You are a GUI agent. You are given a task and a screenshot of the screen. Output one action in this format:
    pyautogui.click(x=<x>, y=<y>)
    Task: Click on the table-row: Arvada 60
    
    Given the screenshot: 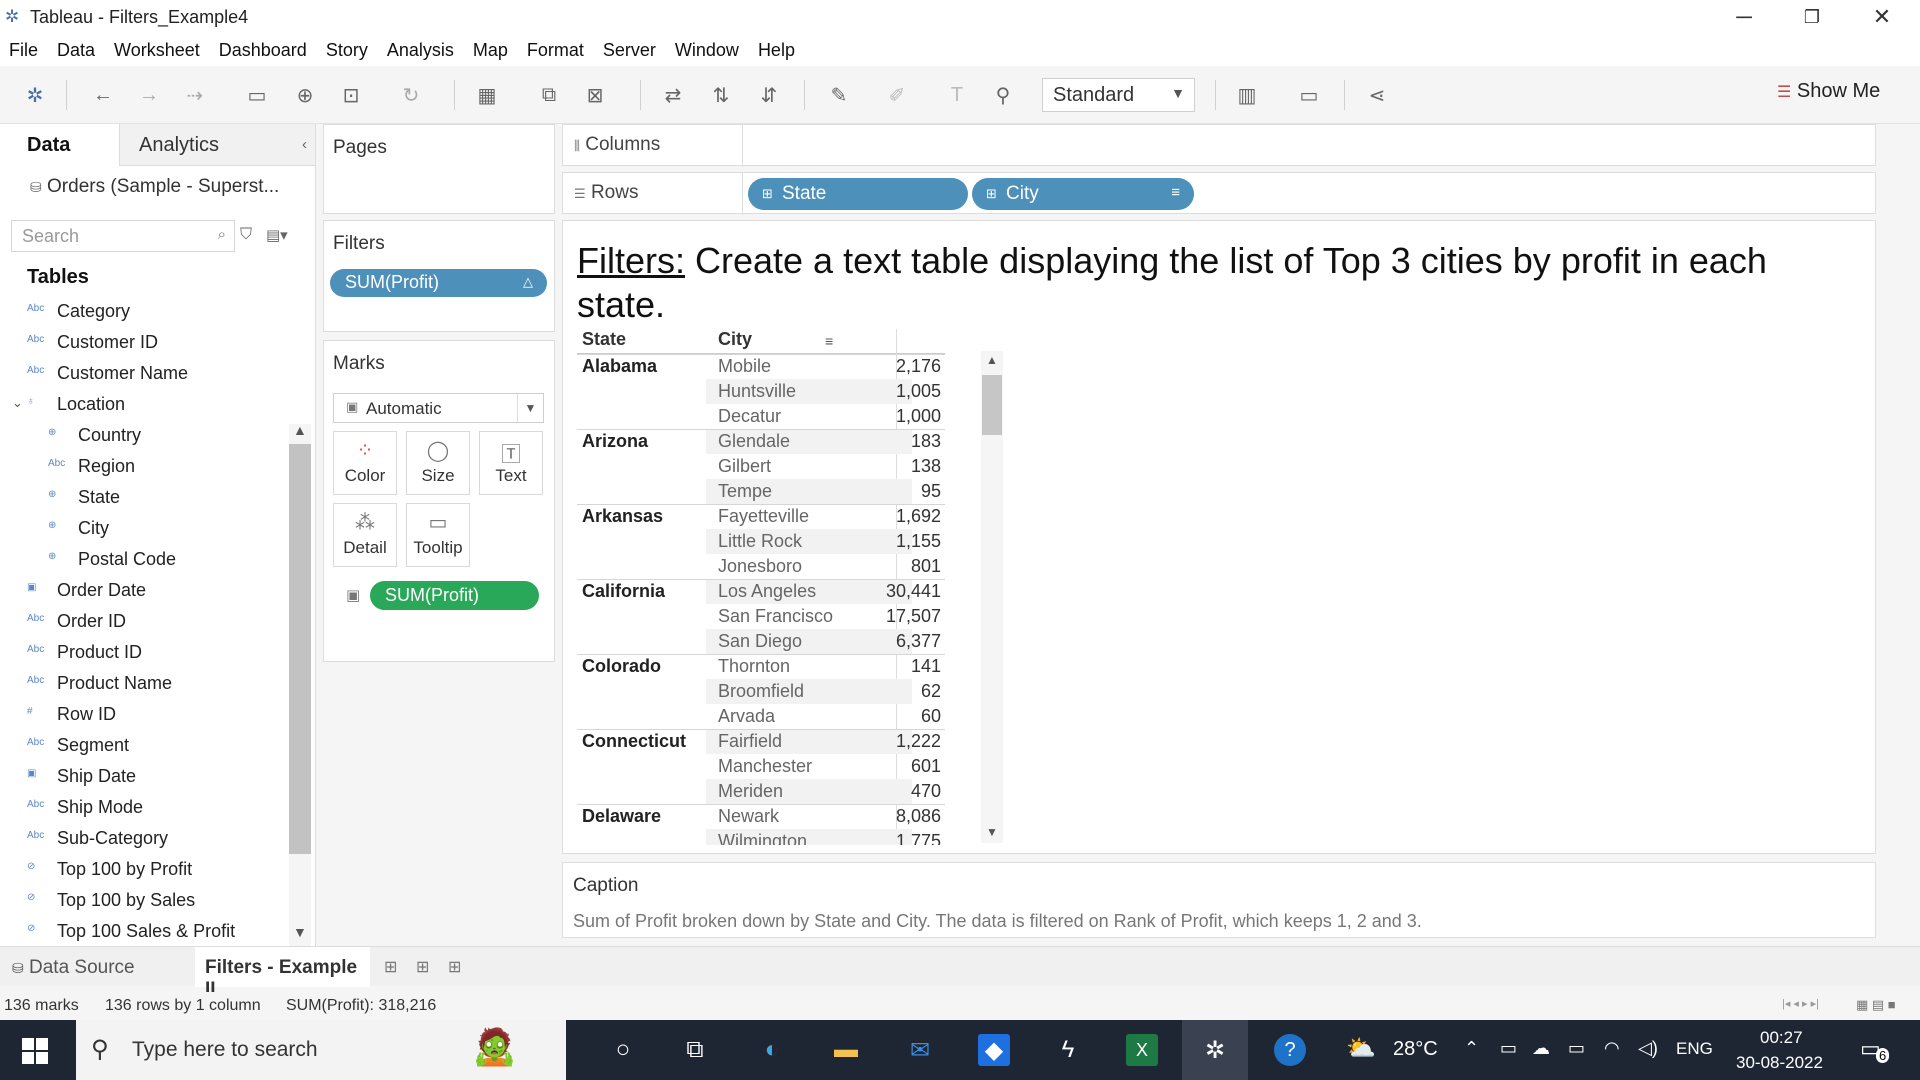 What is the action you would take?
    pyautogui.click(x=761, y=716)
    